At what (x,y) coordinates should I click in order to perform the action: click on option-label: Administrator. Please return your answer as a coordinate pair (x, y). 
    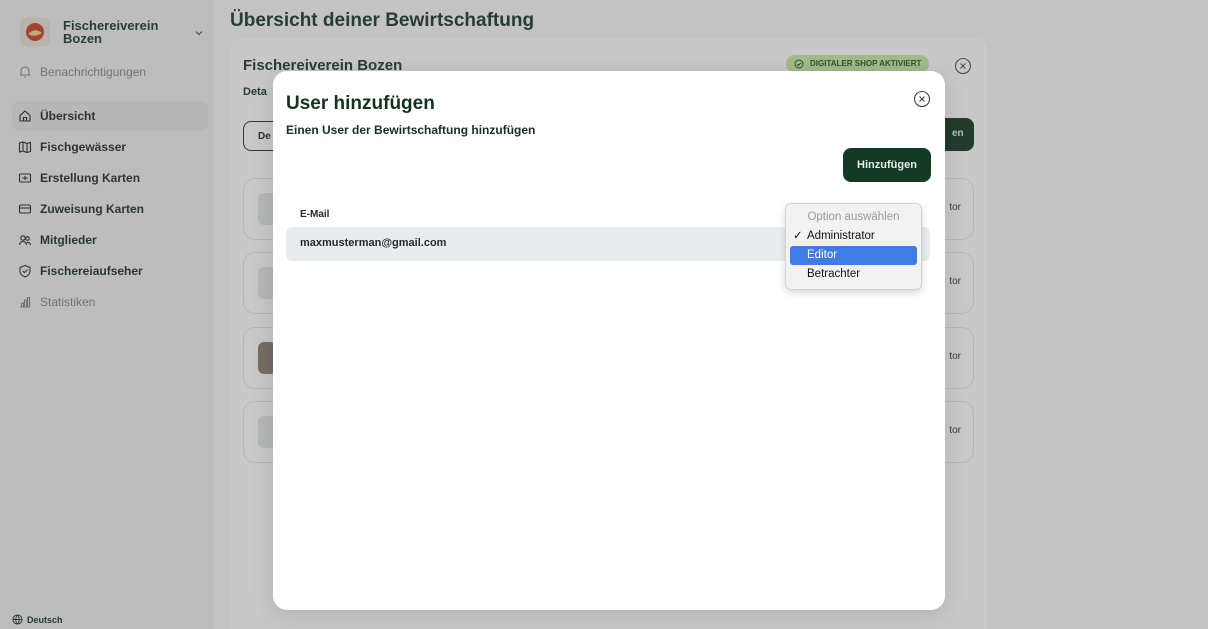
    Looking at the image, I should click on (841, 236).